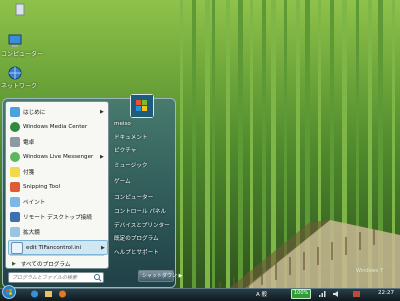 The image size is (400, 301). What do you see at coordinates (44, 278) in the screenshot?
I see `search-placeholder: プログラムとファイルの検索` at bounding box center [44, 278].